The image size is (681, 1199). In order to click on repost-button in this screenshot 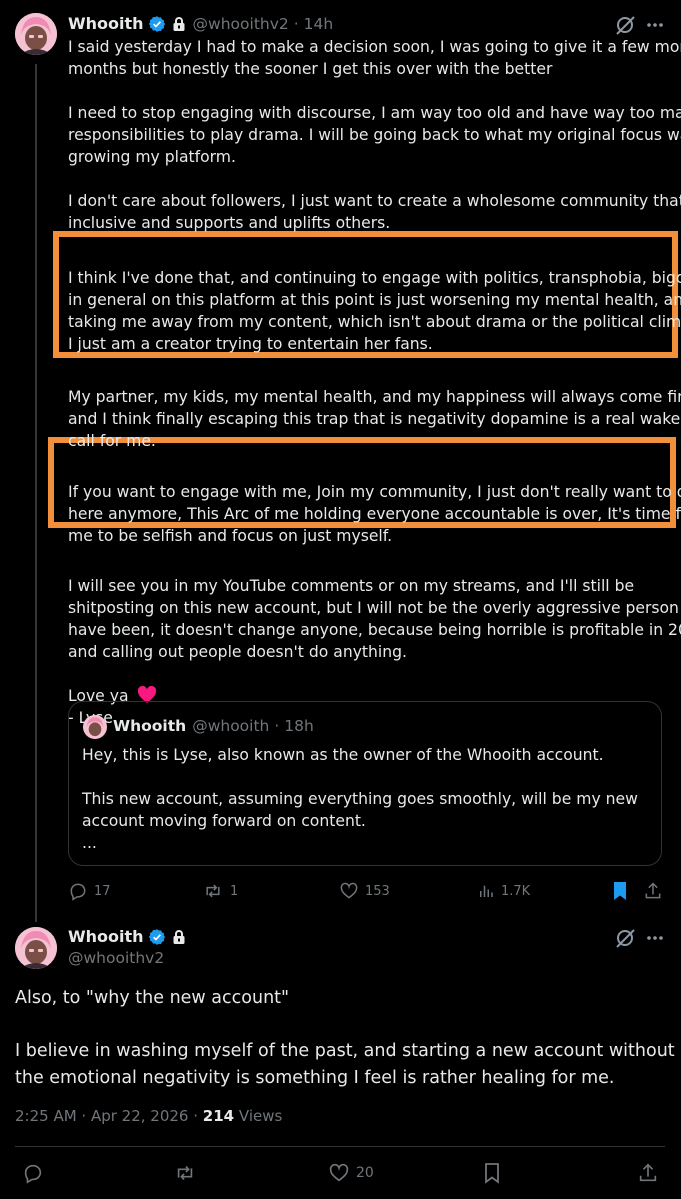, I will do `click(185, 1173)`.